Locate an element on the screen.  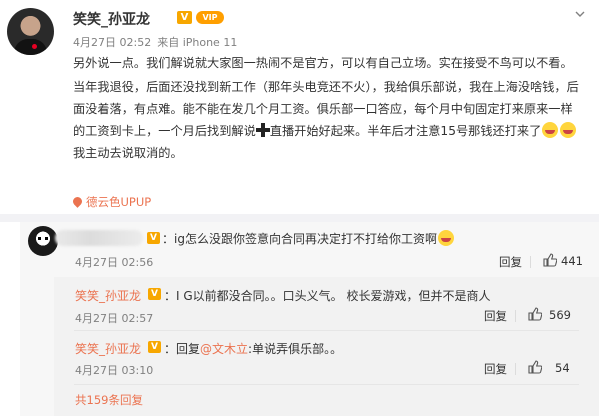
comment-reply-button: 回复 is located at coordinates (510, 262).